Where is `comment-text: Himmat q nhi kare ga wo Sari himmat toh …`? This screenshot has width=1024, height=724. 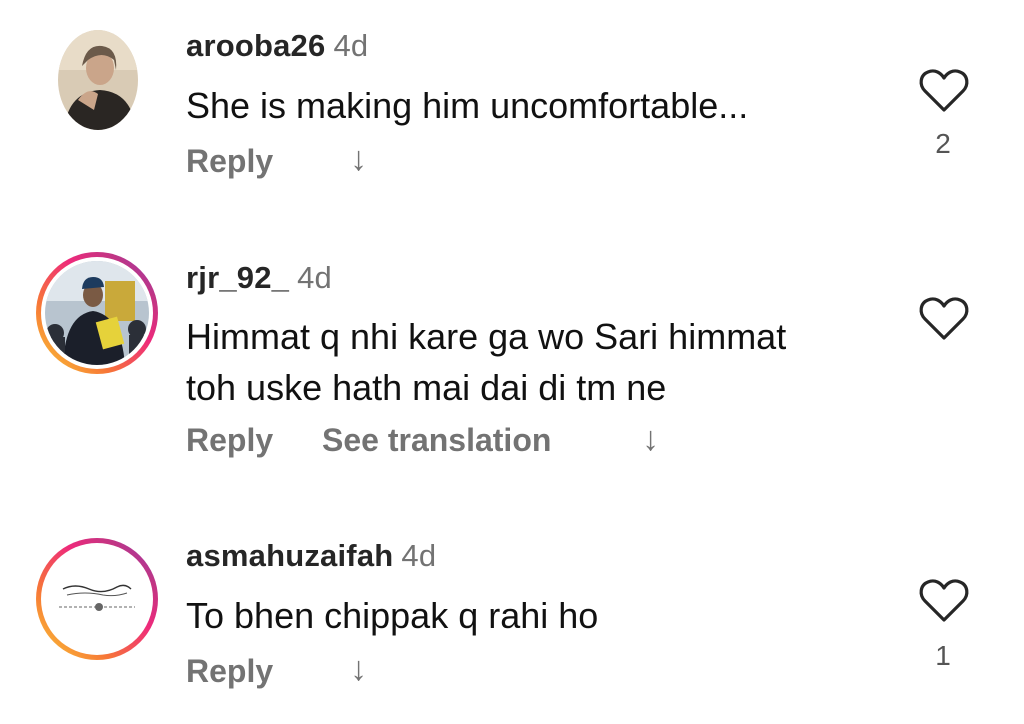
comment-text: Himmat q nhi kare ga wo Sari himmat toh … is located at coordinates (536, 362).